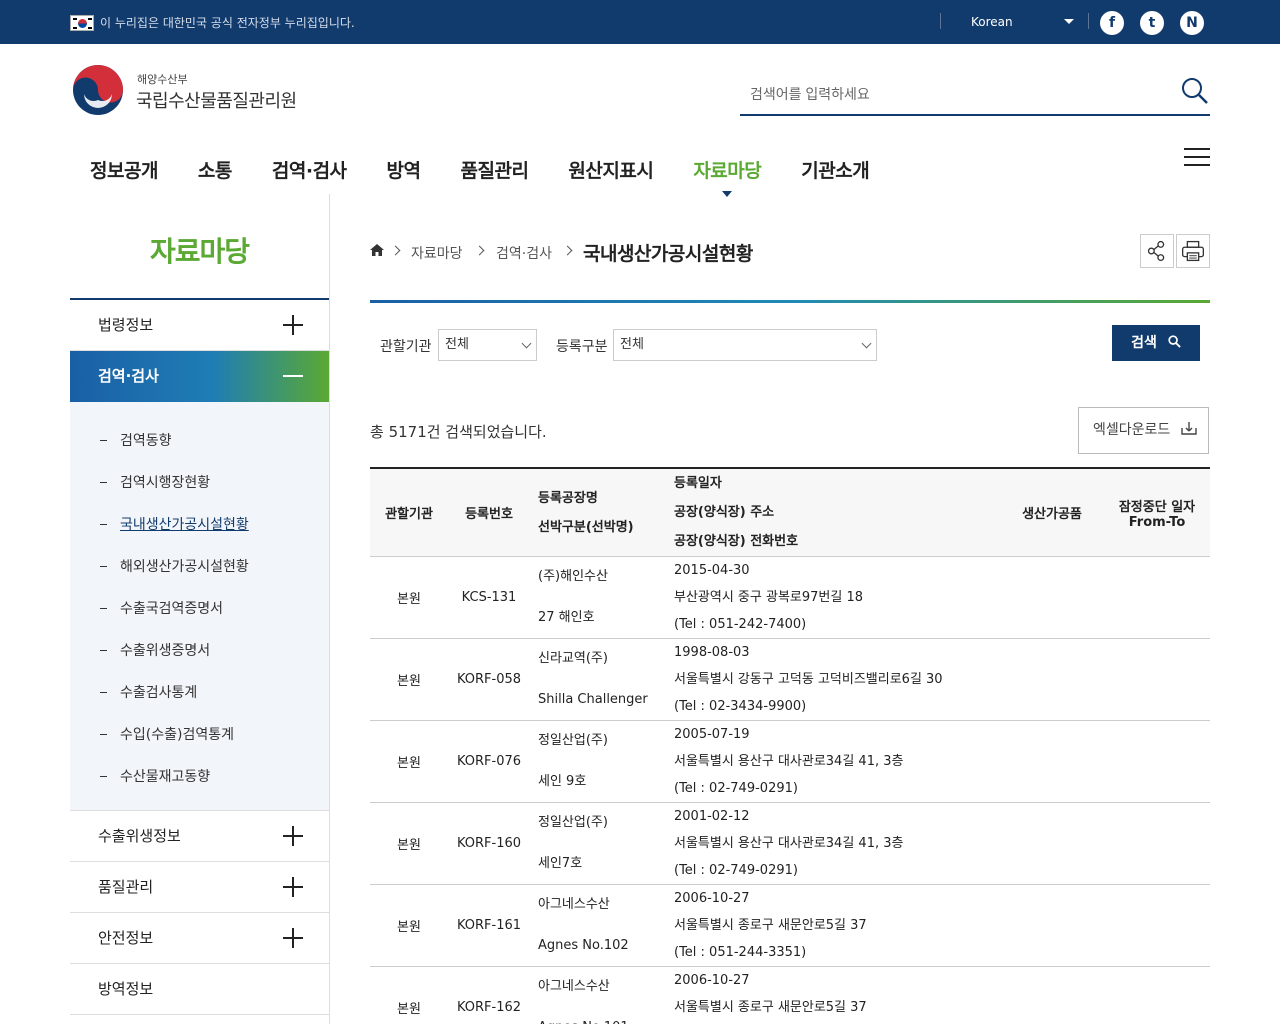 This screenshot has height=1024, width=1280. I want to click on site-header: 해양수산부 국립수산물품질관리원, so click(640, 94).